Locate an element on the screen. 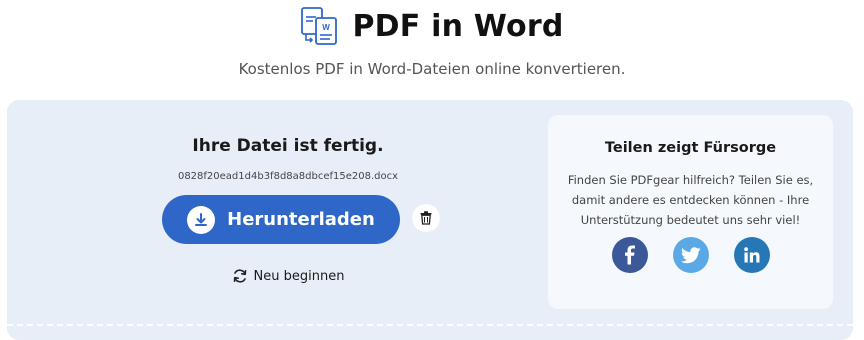 The height and width of the screenshot is (340, 864). svg-text: W is located at coordinates (327, 27).